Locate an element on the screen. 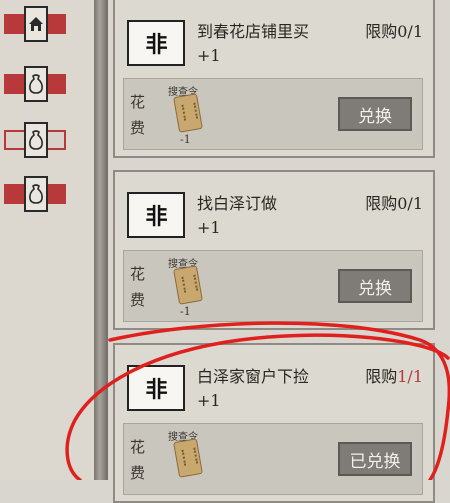 The image size is (450, 503). redeemed-button: 已兑换 is located at coordinates (375, 459).